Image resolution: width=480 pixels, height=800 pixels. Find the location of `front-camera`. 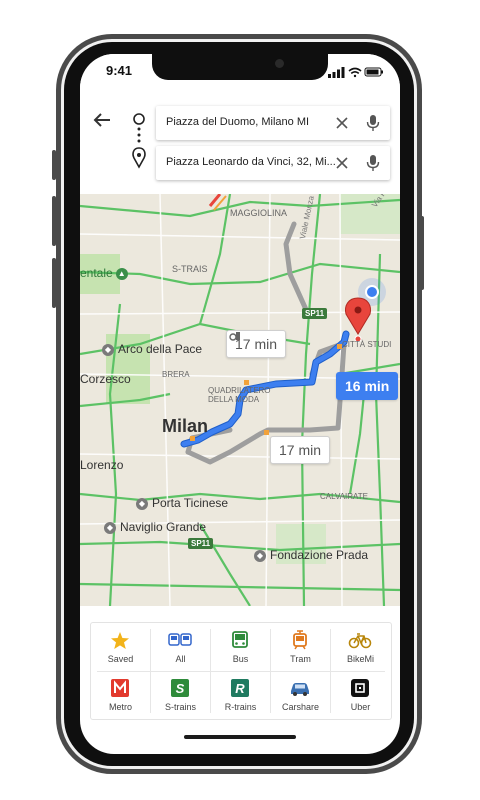

front-camera is located at coordinates (279, 63).